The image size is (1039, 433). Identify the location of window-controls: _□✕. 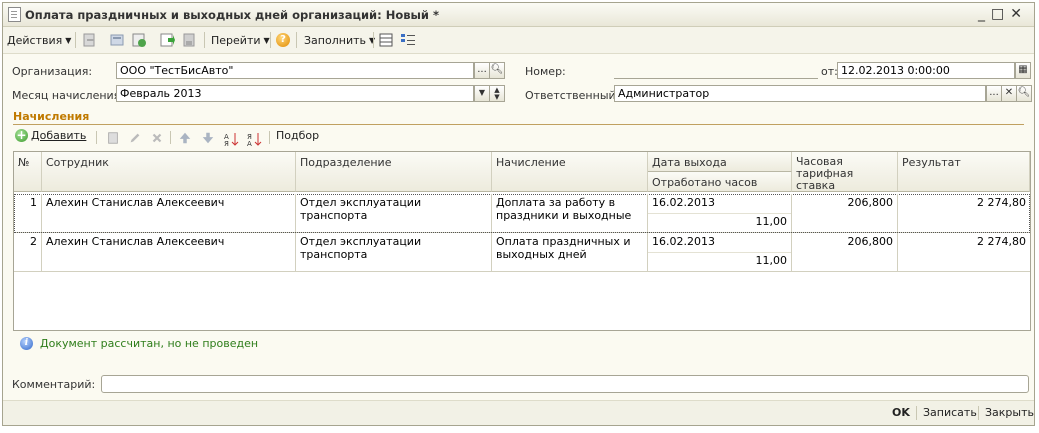
(1003, 14).